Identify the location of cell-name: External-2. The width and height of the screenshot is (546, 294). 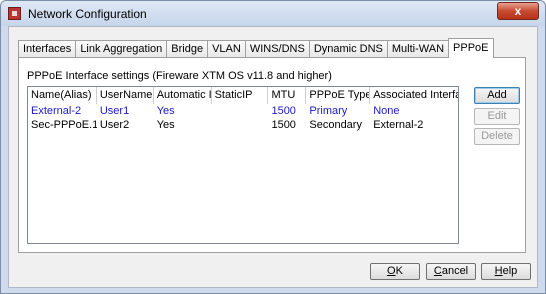
(56, 111).